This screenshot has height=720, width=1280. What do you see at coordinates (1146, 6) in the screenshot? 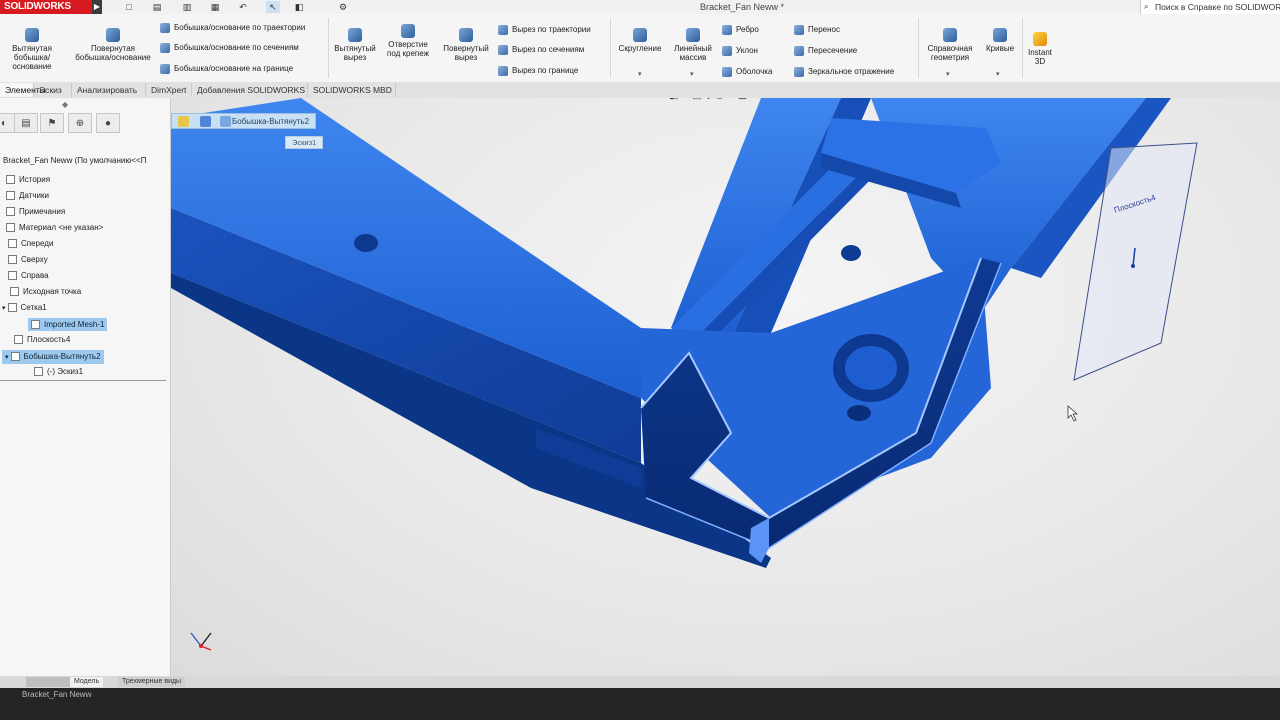
I see `search-icon: ⌕` at bounding box center [1146, 6].